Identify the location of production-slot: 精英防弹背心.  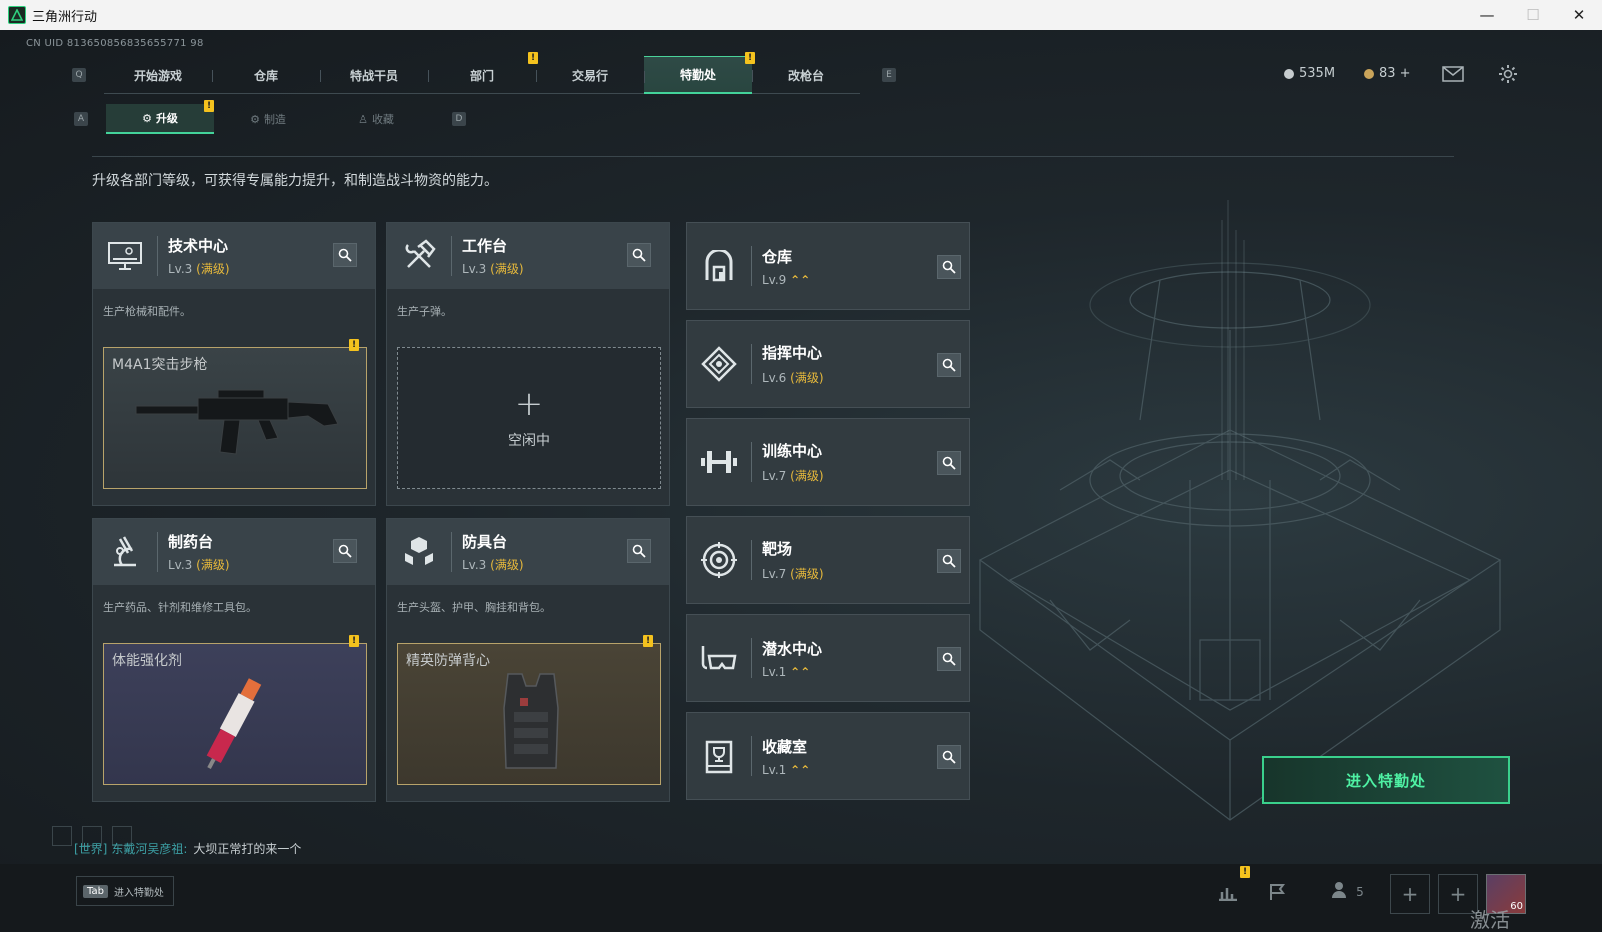
(529, 714).